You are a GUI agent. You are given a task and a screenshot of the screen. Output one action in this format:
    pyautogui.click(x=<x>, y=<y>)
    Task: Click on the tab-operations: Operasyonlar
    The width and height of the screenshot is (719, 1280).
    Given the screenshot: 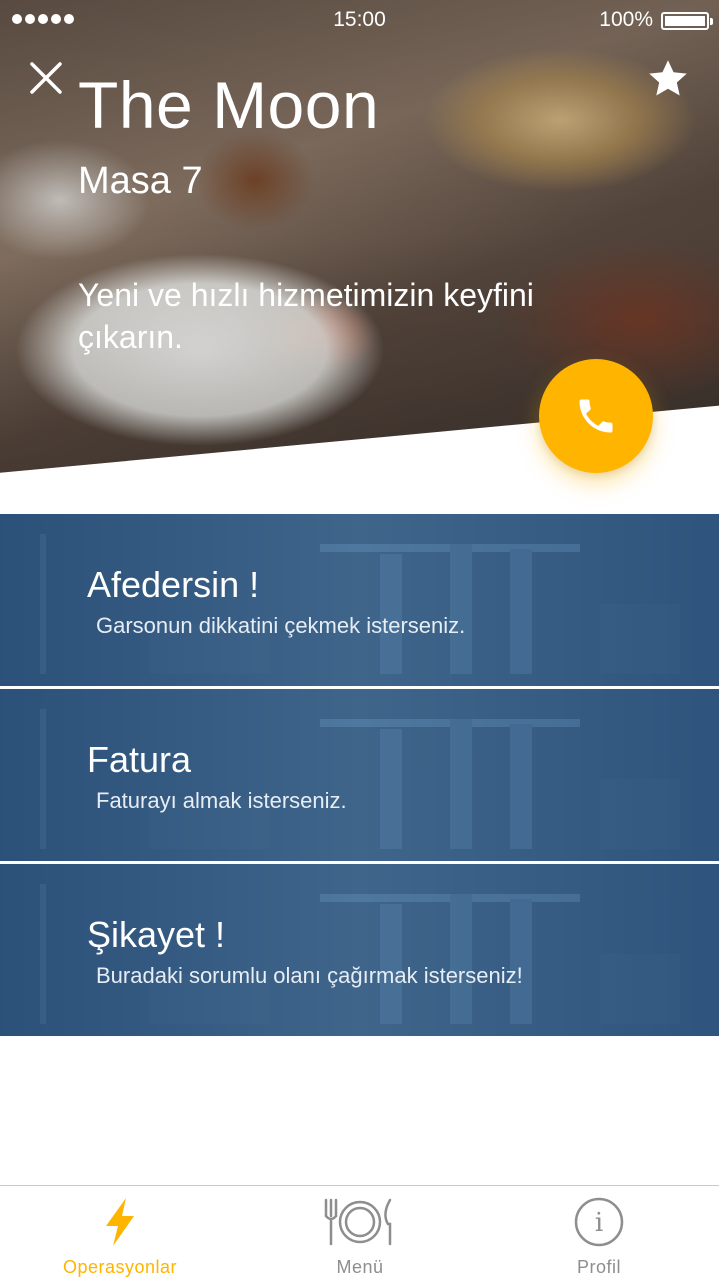 What is the action you would take?
    pyautogui.click(x=120, y=1233)
    